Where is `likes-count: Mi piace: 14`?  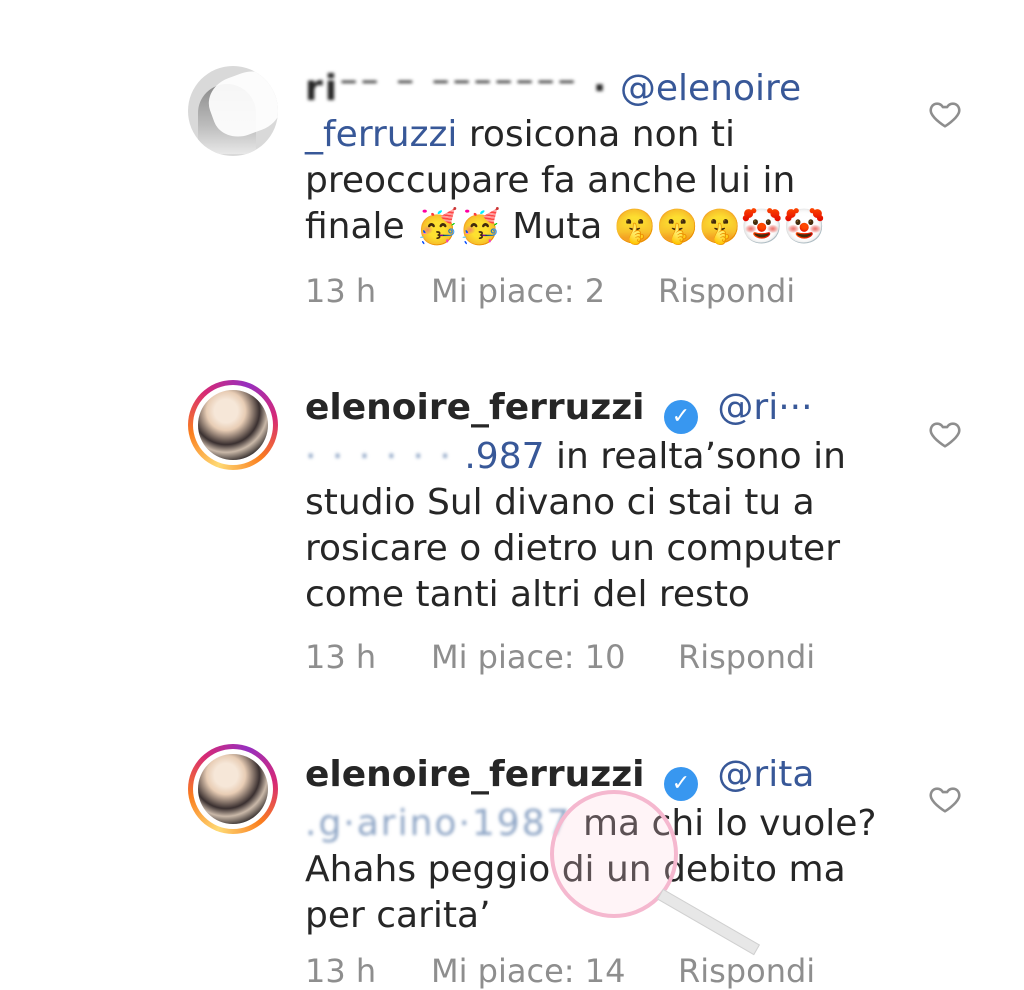
likes-count: Mi piace: 14 is located at coordinates (528, 971).